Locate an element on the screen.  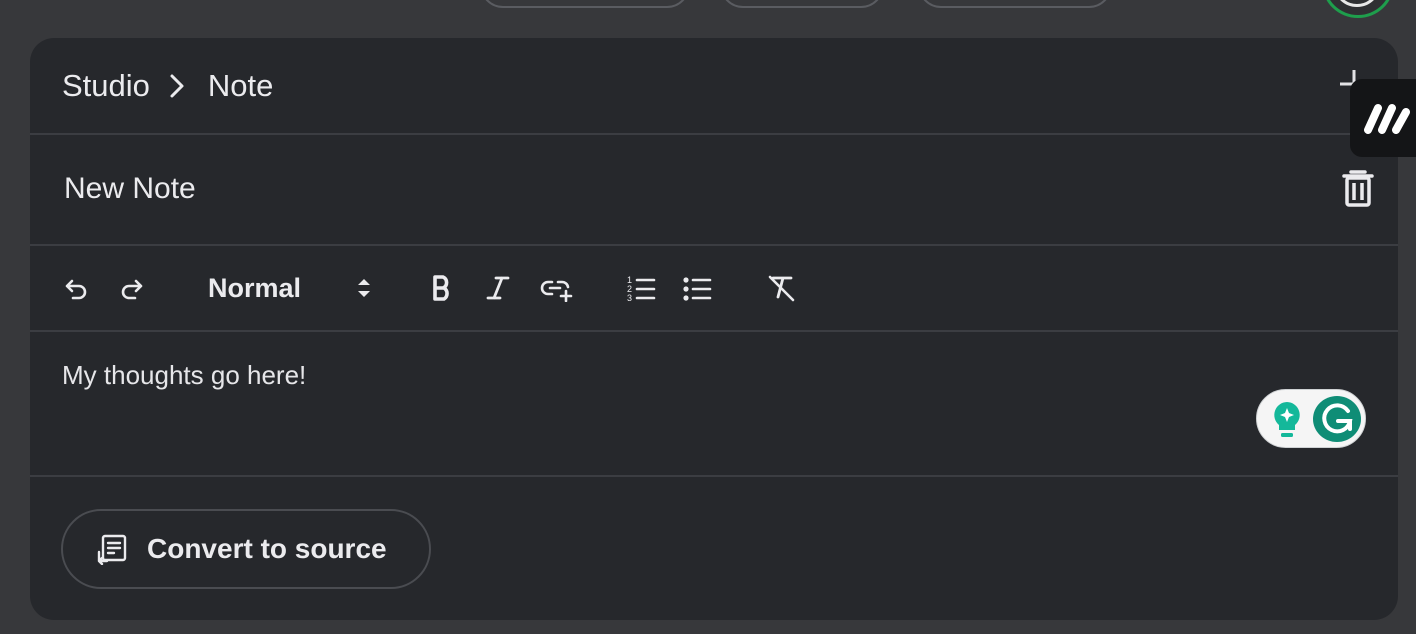
redo-icon is located at coordinates (132, 289).